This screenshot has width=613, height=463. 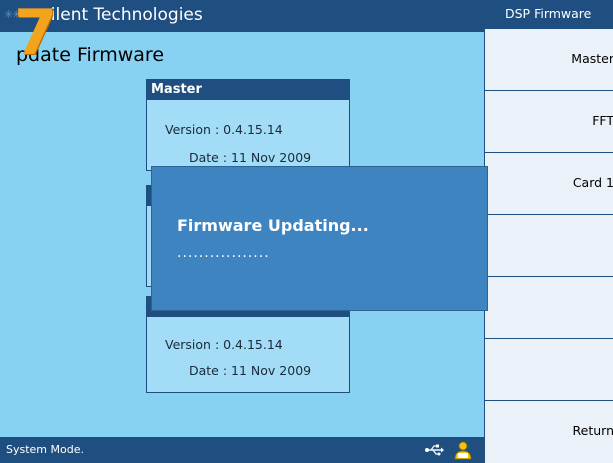 What do you see at coordinates (434, 450) in the screenshot?
I see `usb-icon` at bounding box center [434, 450].